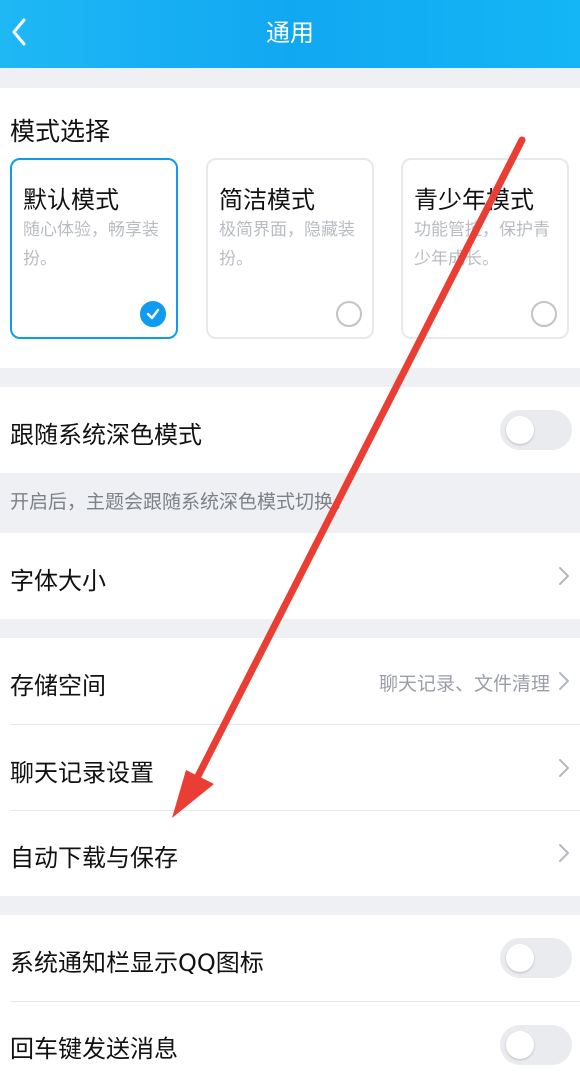 This screenshot has width=580, height=1080. Describe the element at coordinates (290, 958) in the screenshot. I see `notification-icon-row: 系统通知栏显示QQ图标` at that location.